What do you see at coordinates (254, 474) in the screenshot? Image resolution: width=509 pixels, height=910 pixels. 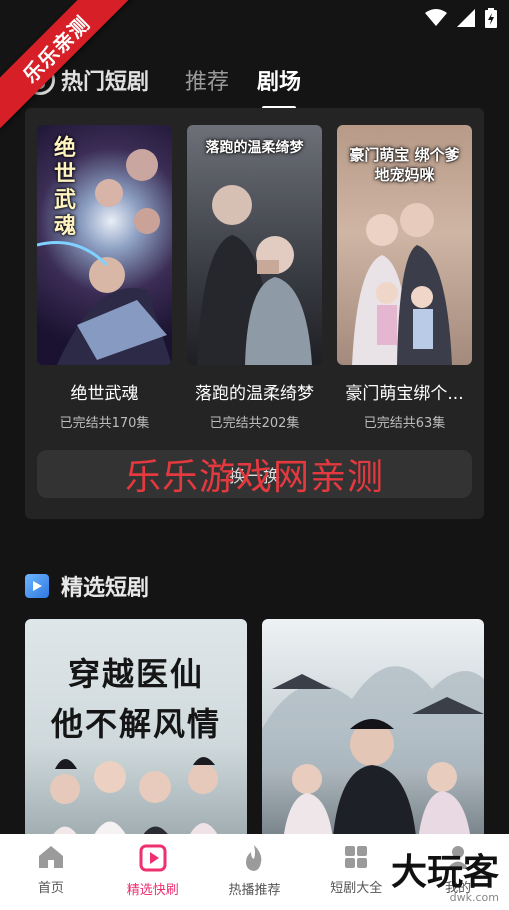 I see `swap-button: 换一换` at bounding box center [254, 474].